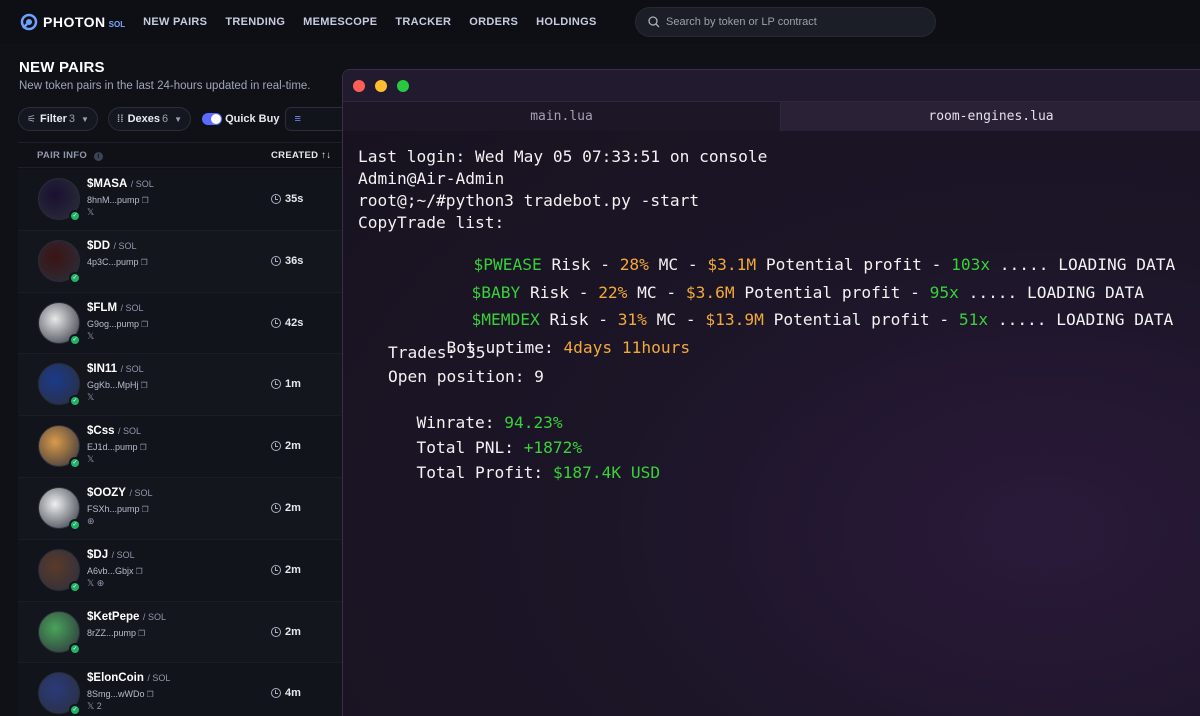 The width and height of the screenshot is (1200, 716). What do you see at coordinates (113, 200) in the screenshot?
I see `token-address: 8hnM...pump` at bounding box center [113, 200].